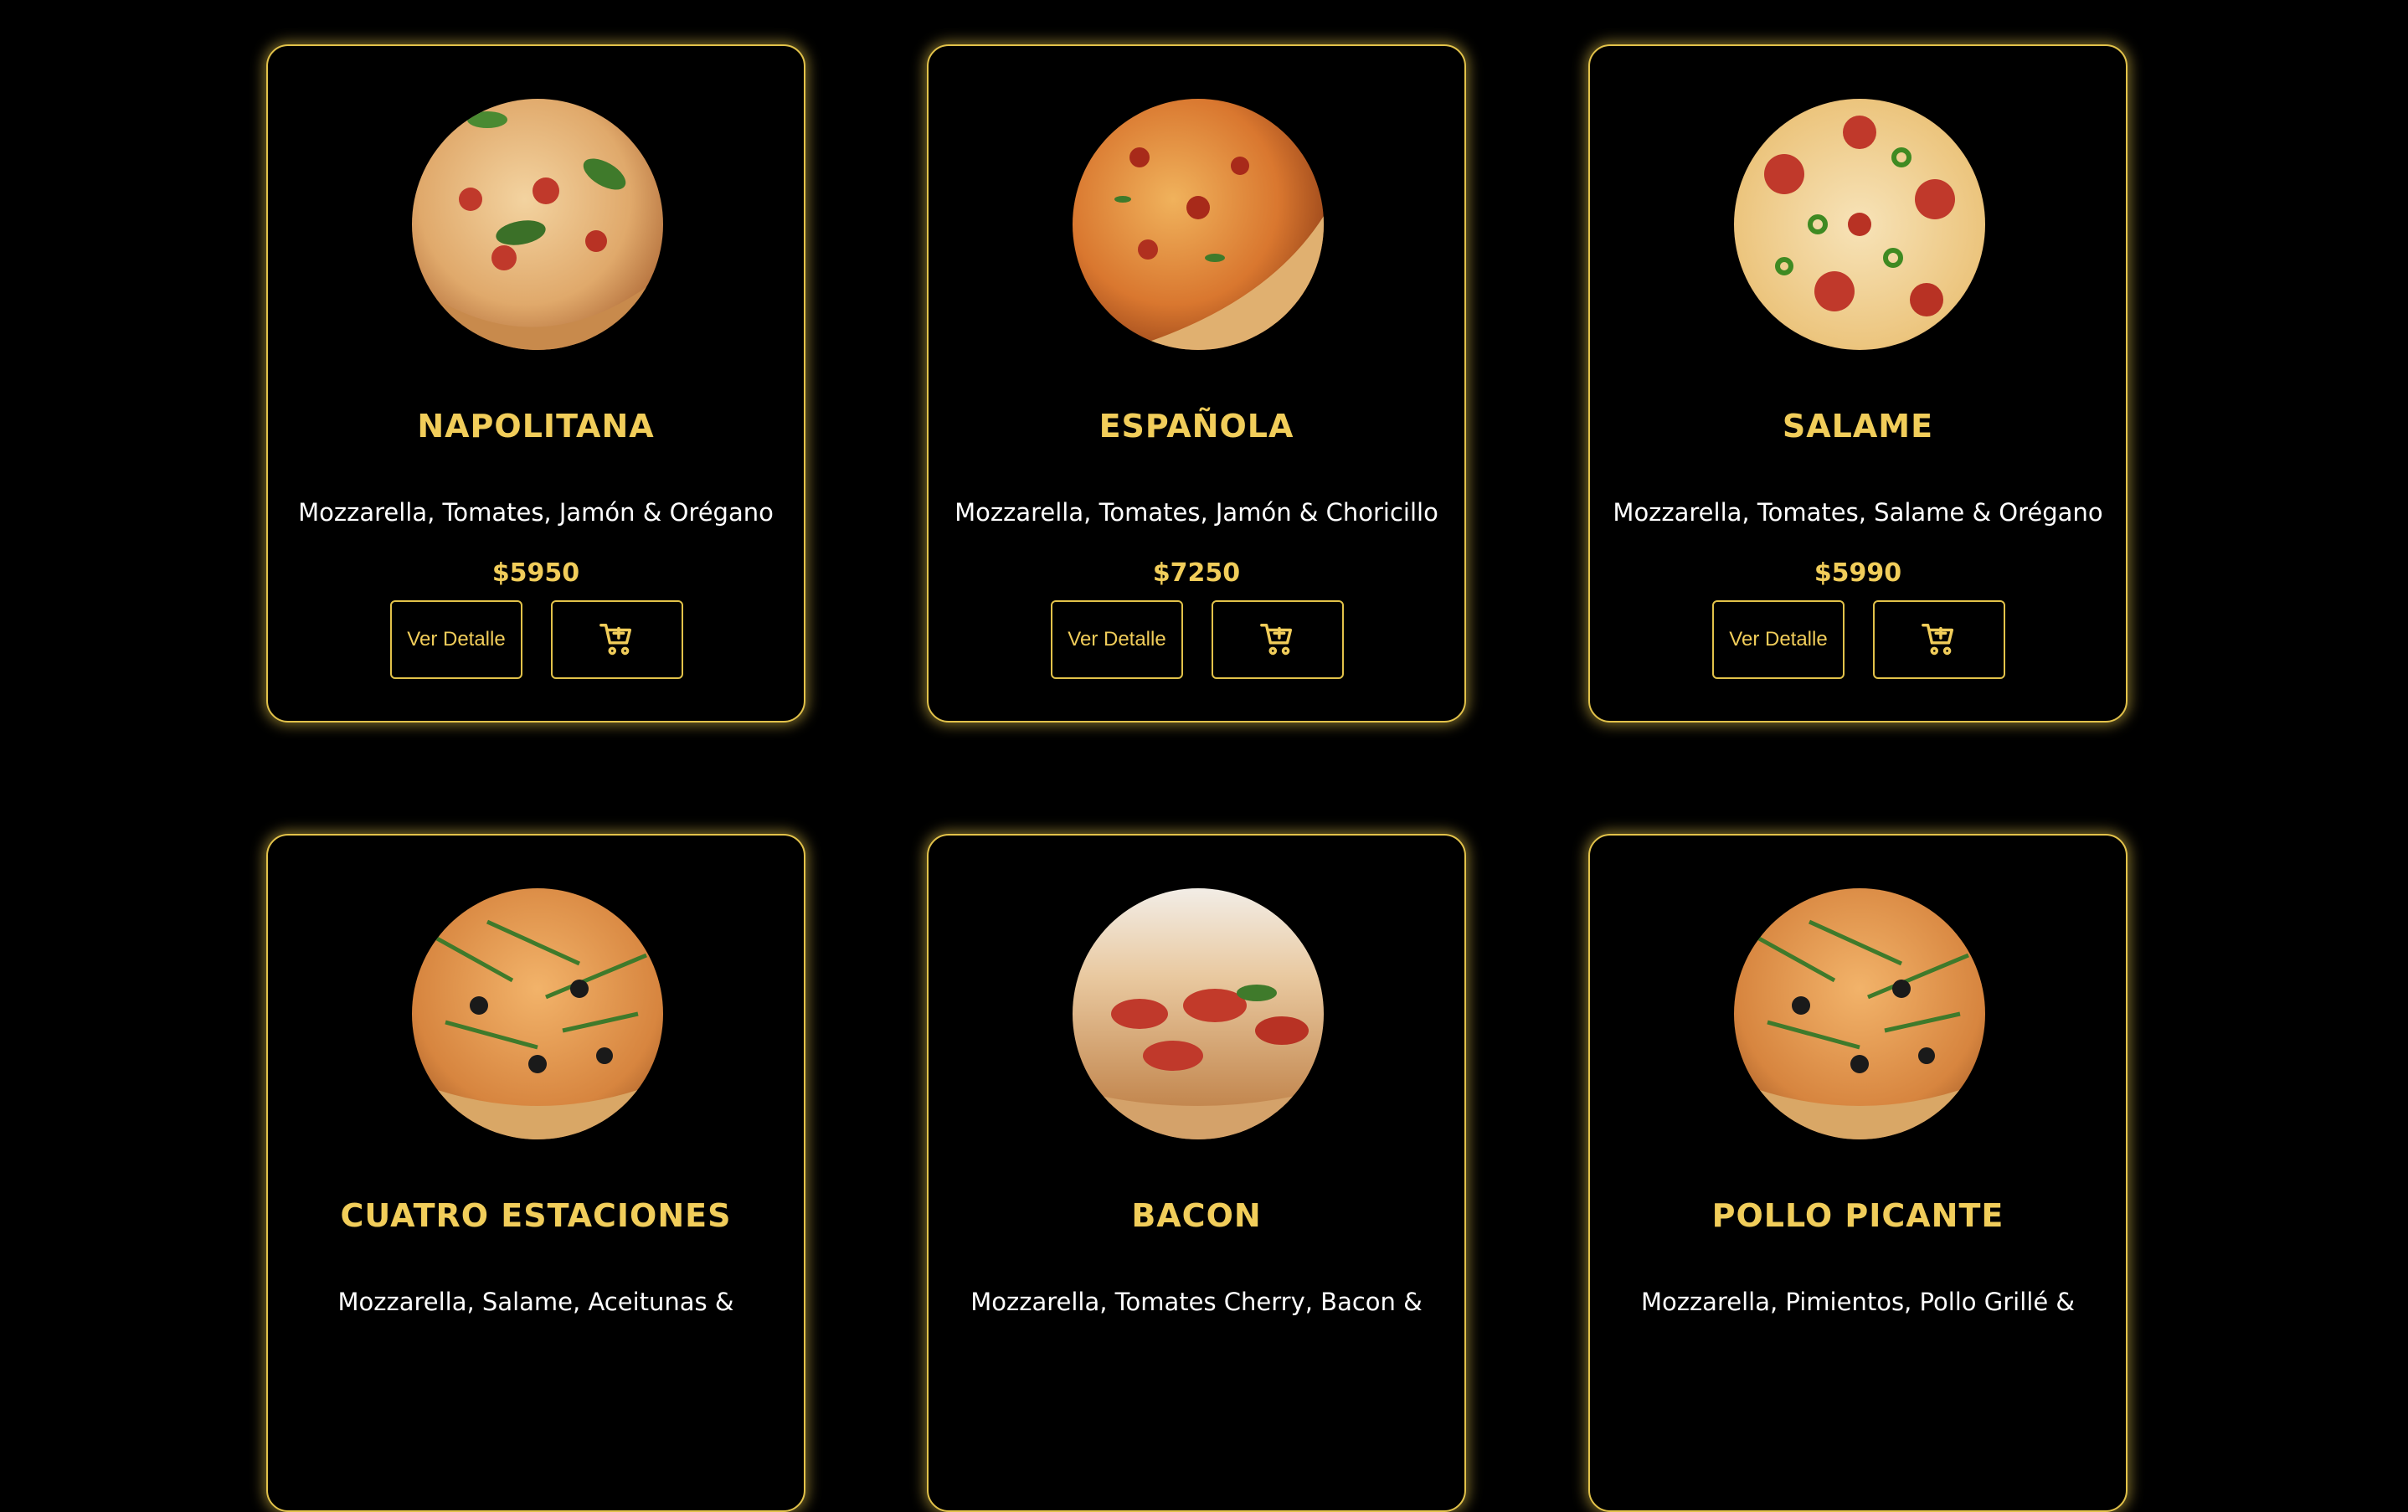 This screenshot has height=1512, width=2408. Describe the element at coordinates (1196, 512) in the screenshot. I see `product-description: Mozzarella, Tomates, Jamón & Choricillo` at that location.